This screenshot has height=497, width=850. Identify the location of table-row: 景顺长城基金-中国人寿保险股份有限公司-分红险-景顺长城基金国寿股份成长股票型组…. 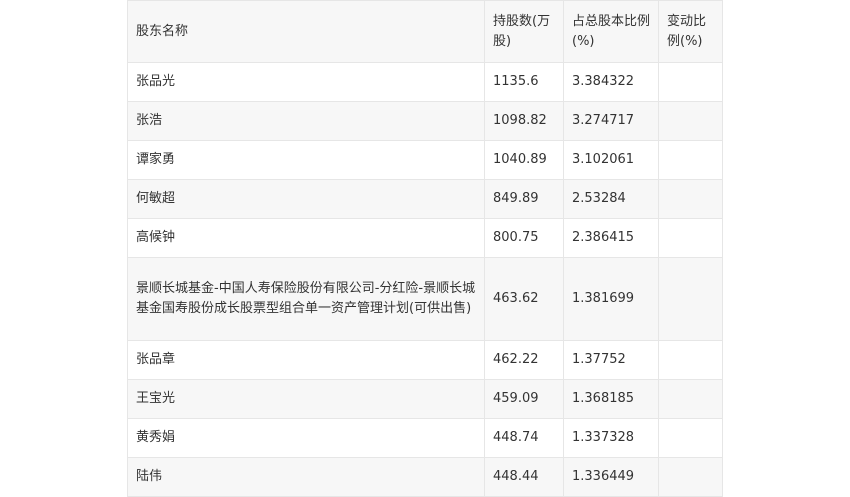
(425, 299).